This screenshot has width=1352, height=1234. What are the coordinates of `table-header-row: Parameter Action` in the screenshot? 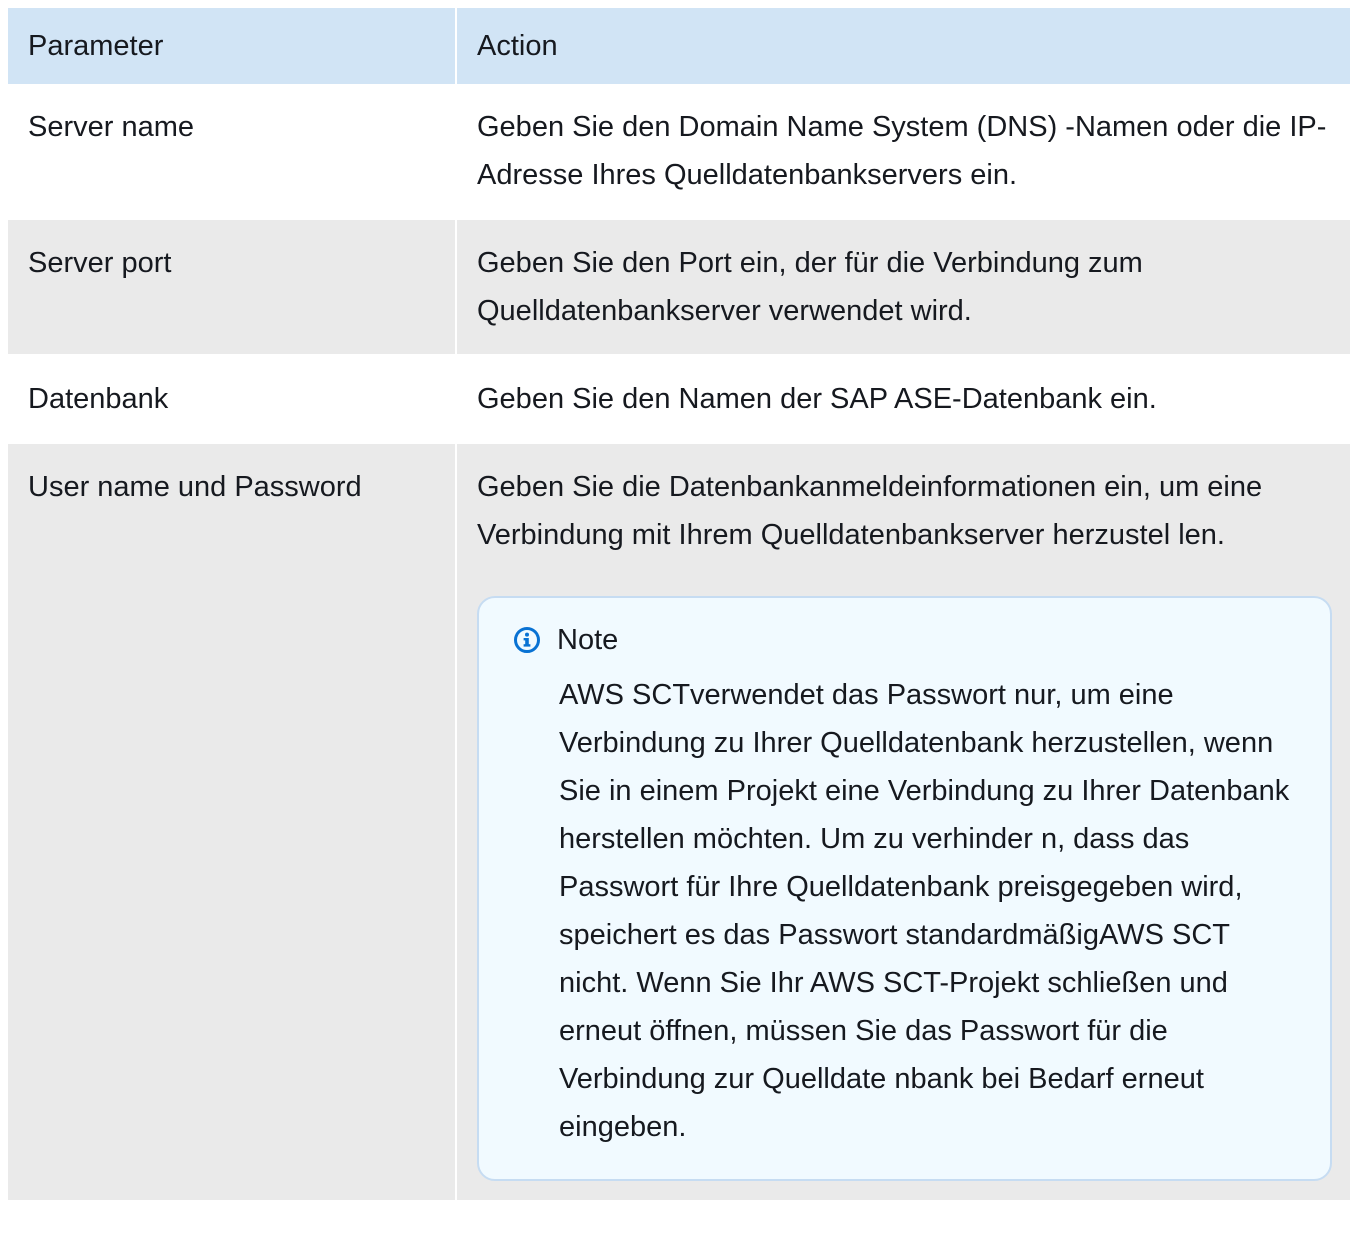 It's located at (679, 46).